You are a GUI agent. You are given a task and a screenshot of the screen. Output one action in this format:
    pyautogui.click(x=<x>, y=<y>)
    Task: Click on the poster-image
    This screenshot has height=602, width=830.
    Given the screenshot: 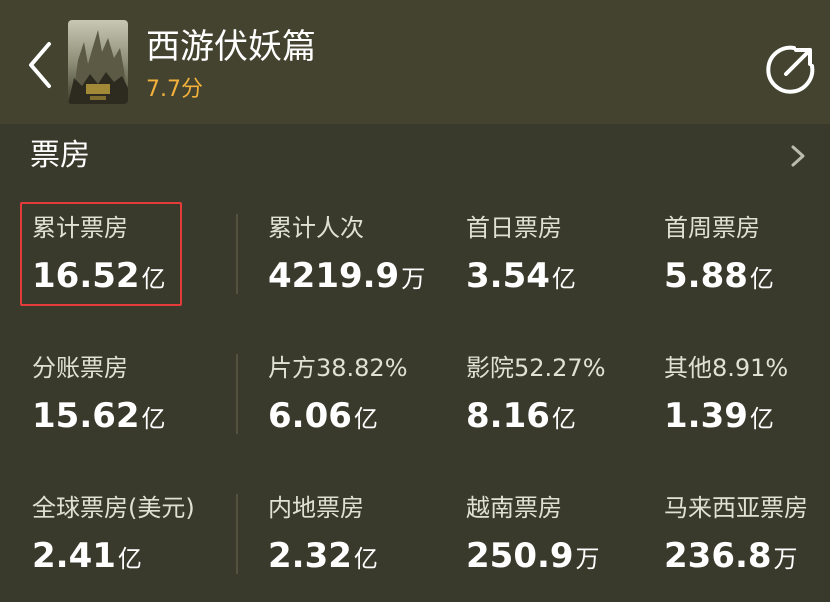 What is the action you would take?
    pyautogui.click(x=98, y=62)
    